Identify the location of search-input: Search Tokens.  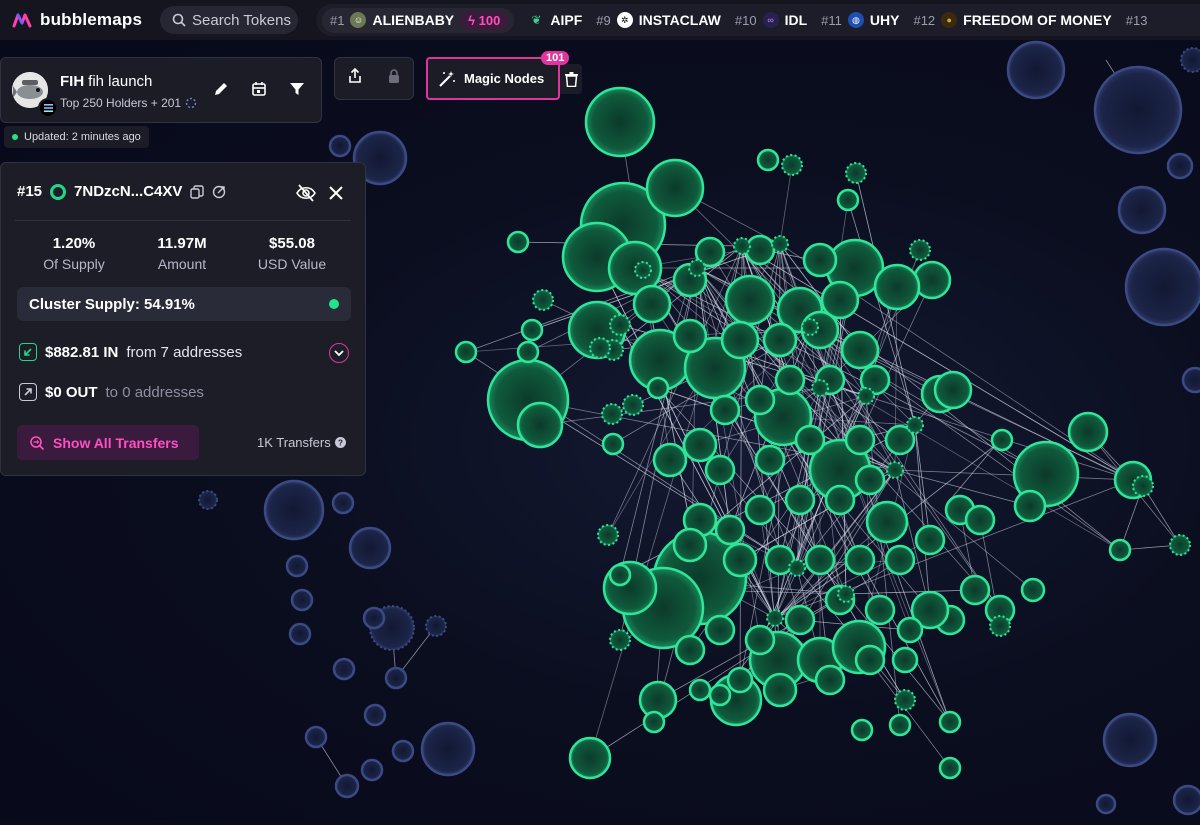
(229, 20).